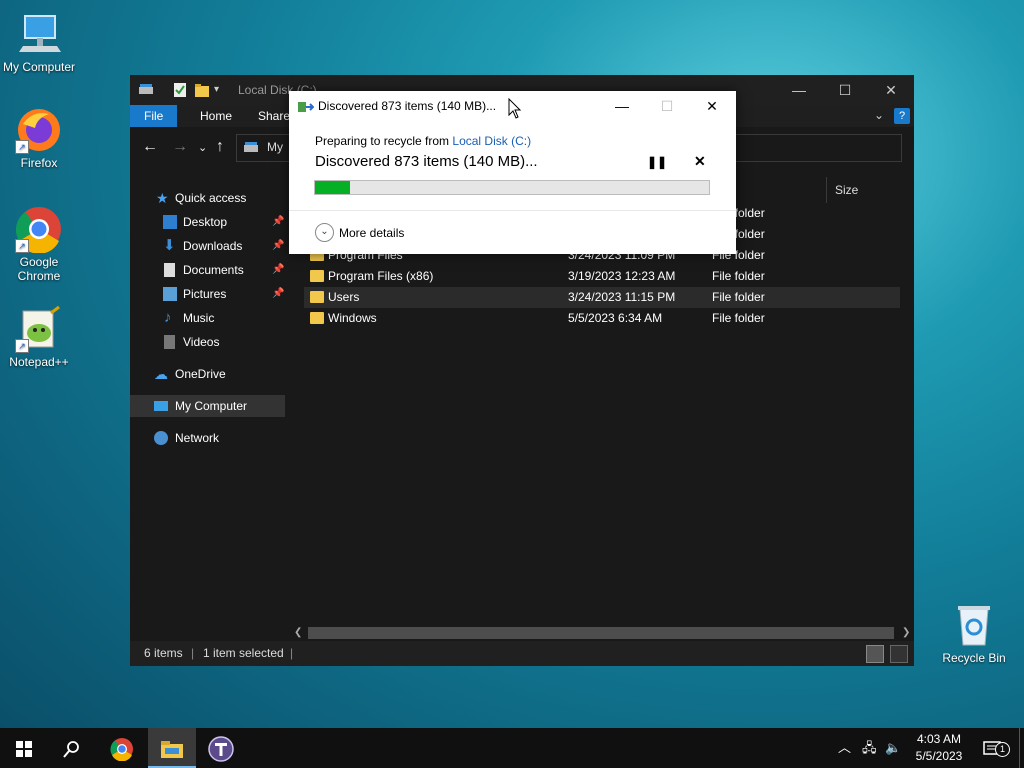  What do you see at coordinates (491, 141) in the screenshot?
I see `source-location-link: Local Disk (C:)` at bounding box center [491, 141].